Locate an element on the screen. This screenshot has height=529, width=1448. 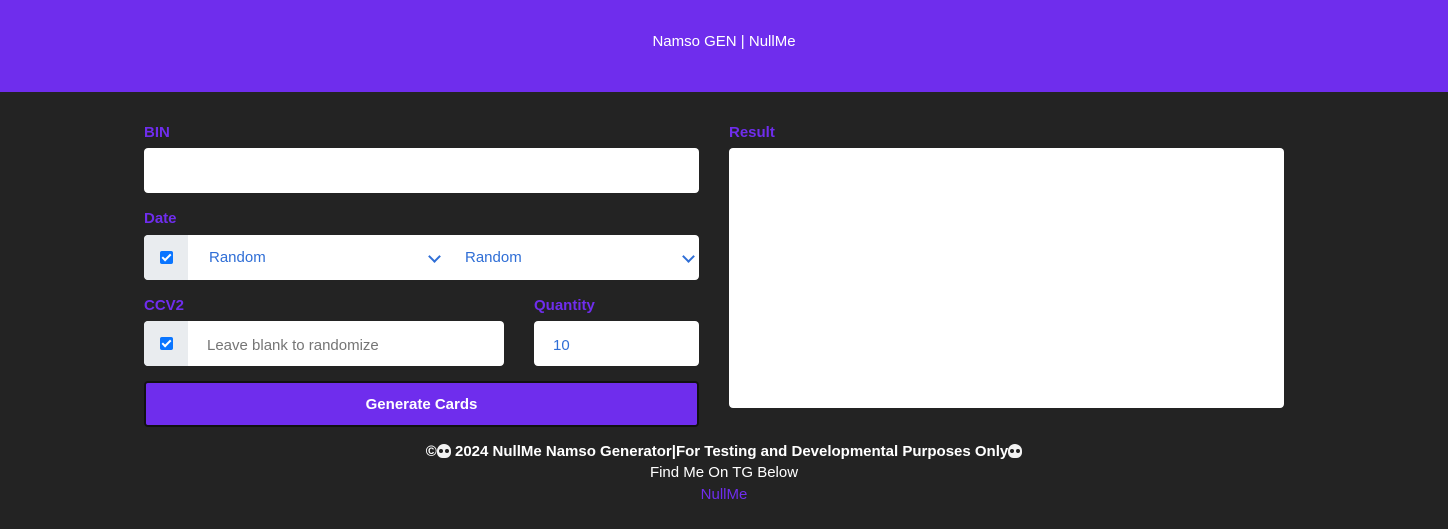
app-title: Namso GEN | NullMe is located at coordinates (724, 41).